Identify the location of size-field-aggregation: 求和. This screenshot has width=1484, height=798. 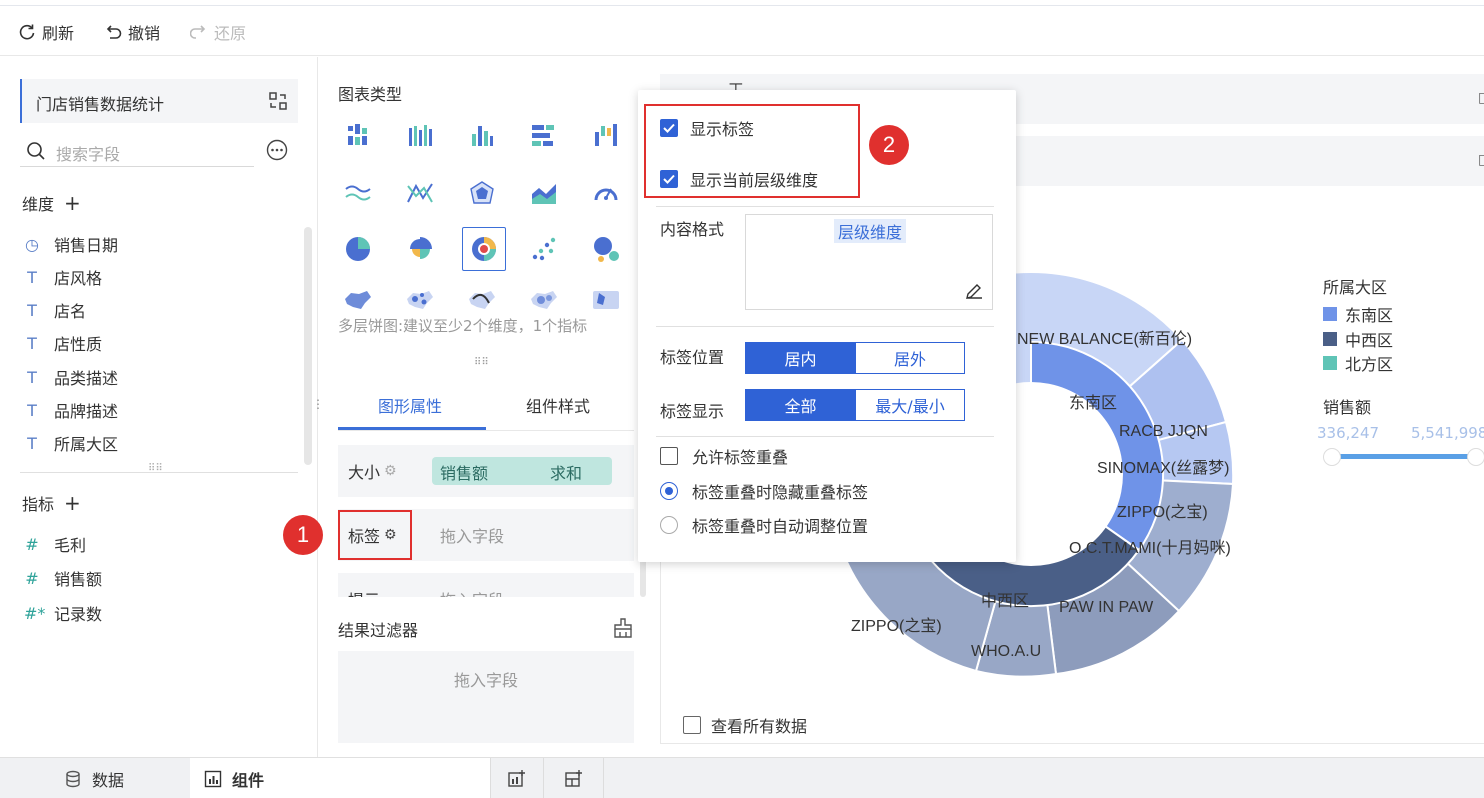
(566, 472).